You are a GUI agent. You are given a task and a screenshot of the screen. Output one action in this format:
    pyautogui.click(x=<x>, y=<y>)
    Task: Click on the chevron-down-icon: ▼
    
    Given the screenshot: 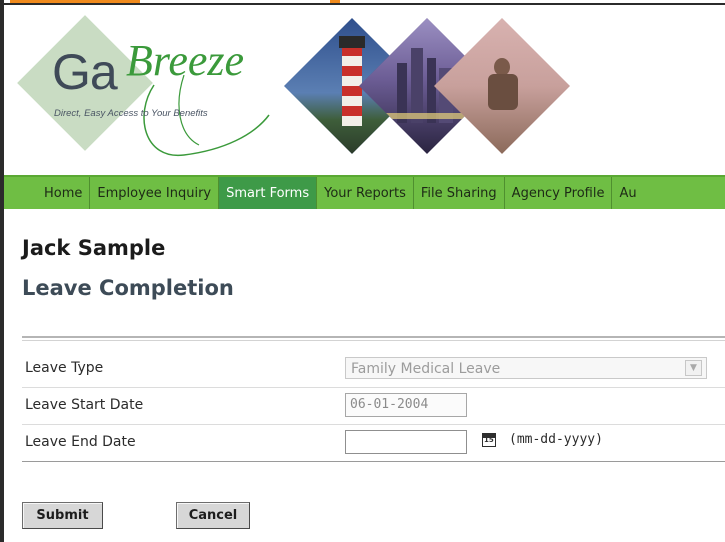 What is the action you would take?
    pyautogui.click(x=693, y=368)
    